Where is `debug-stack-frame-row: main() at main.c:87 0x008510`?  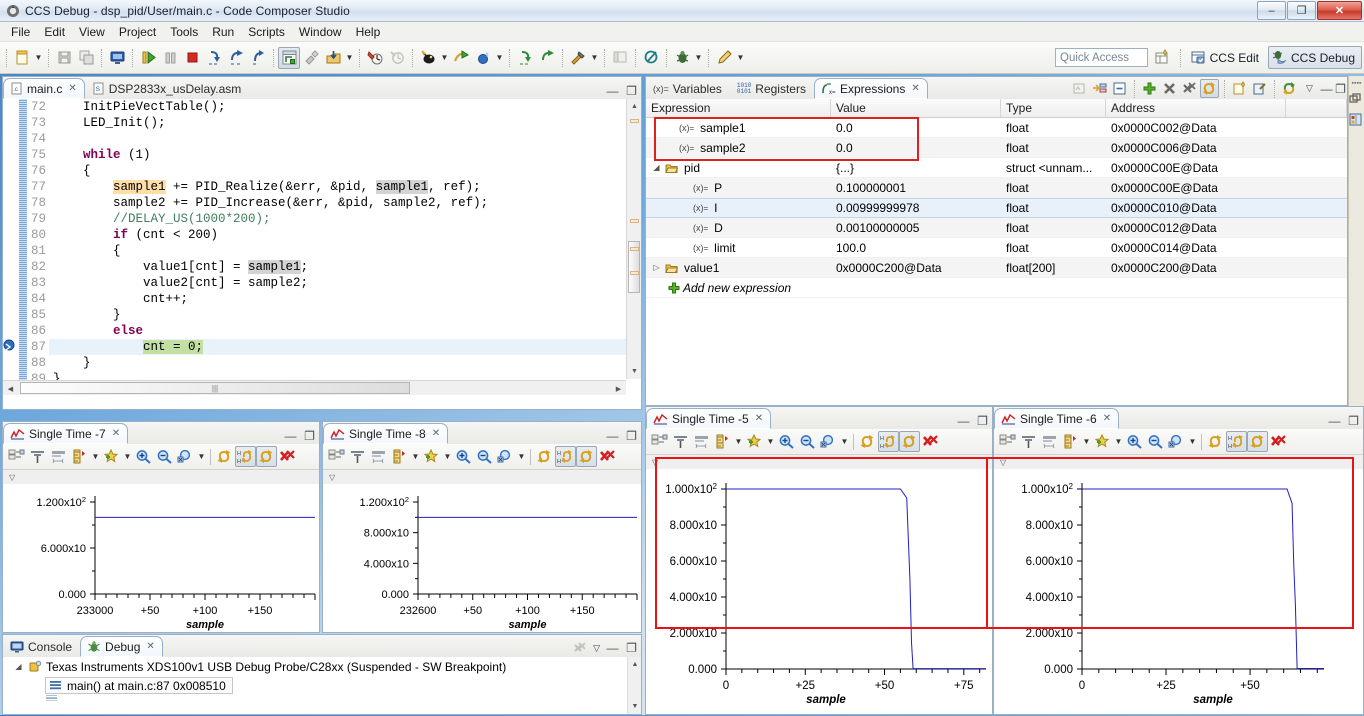 debug-stack-frame-row: main() at main.c:87 0x008510 is located at coordinates (322, 685).